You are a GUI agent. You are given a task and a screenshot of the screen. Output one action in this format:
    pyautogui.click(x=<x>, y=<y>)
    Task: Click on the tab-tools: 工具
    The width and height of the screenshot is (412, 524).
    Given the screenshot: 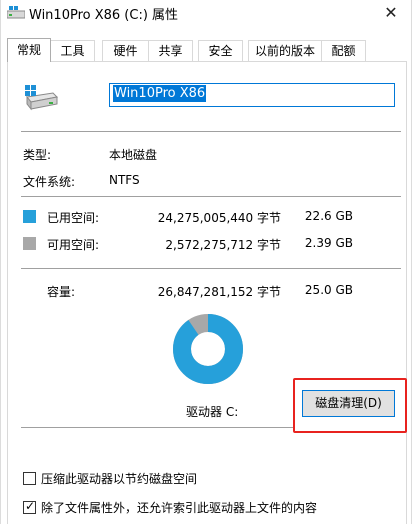 What is the action you would take?
    pyautogui.click(x=72, y=50)
    